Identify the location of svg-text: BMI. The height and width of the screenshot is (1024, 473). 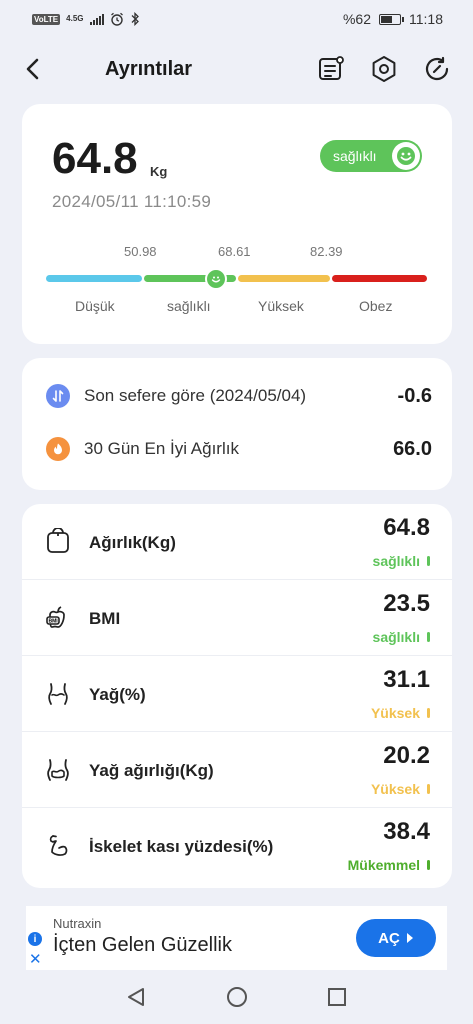
(54, 622).